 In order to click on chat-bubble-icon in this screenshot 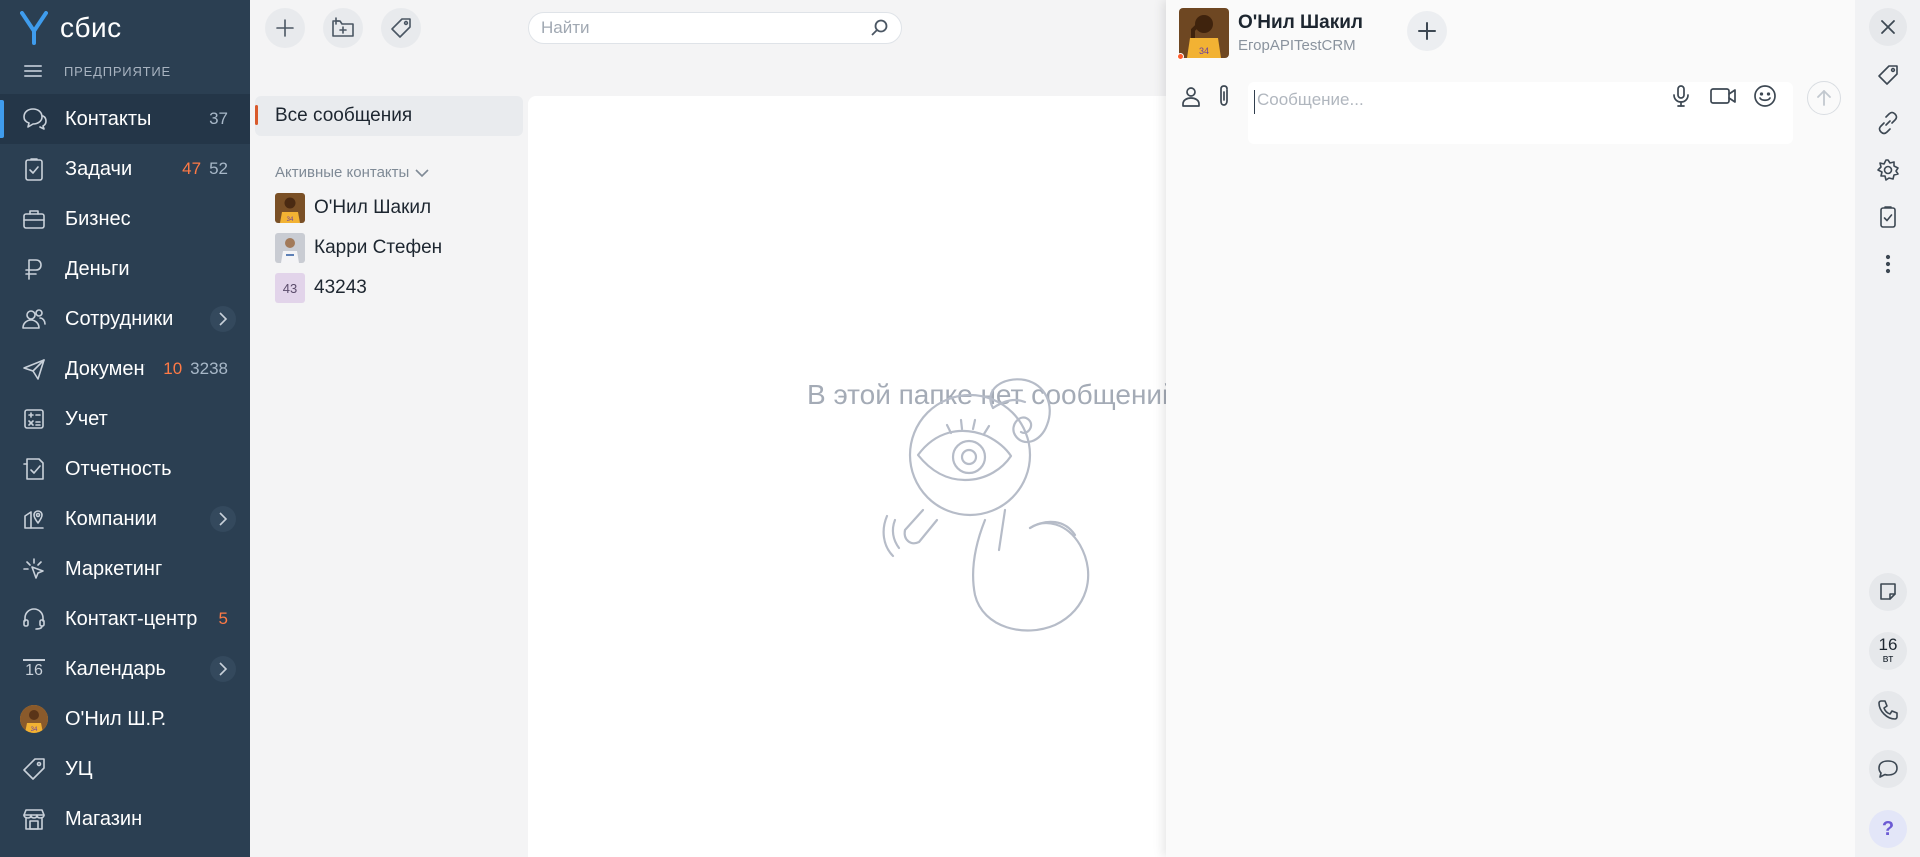, I will do `click(1888, 769)`.